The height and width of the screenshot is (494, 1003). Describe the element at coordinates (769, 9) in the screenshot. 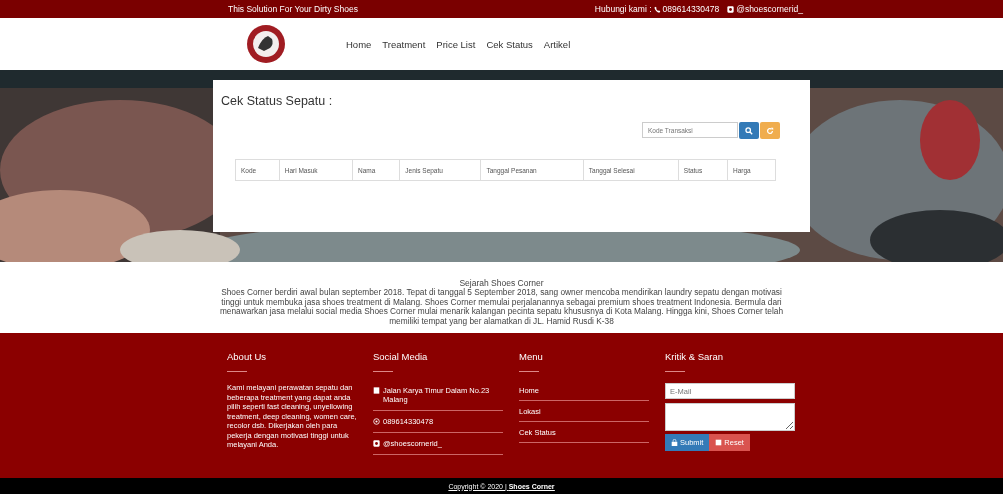

I see `instagram-handle: @shoescornerid_` at that location.